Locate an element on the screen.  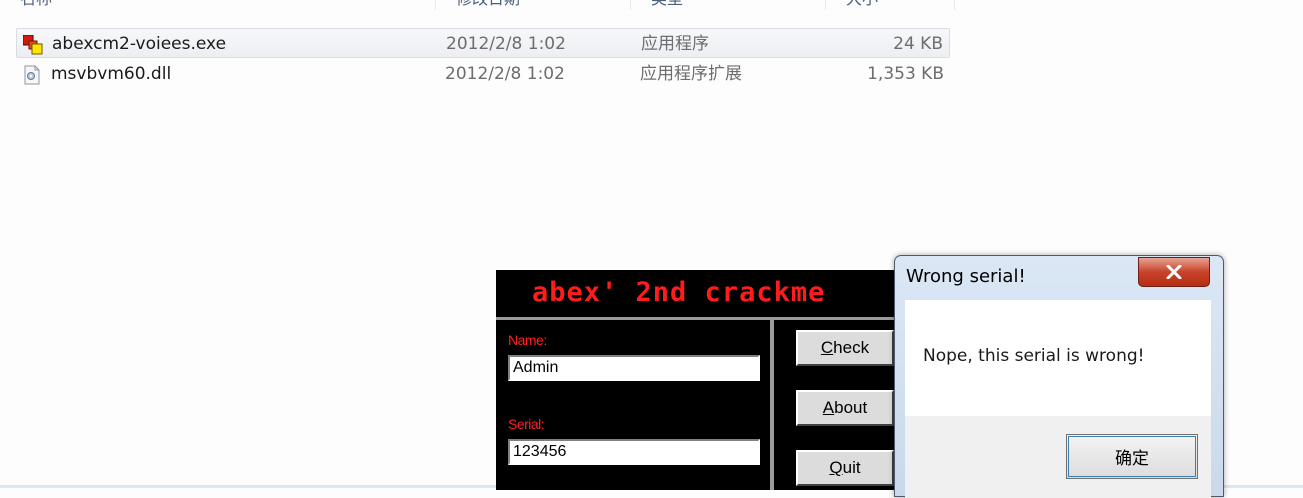
quit-button: Quit is located at coordinates (845, 468).